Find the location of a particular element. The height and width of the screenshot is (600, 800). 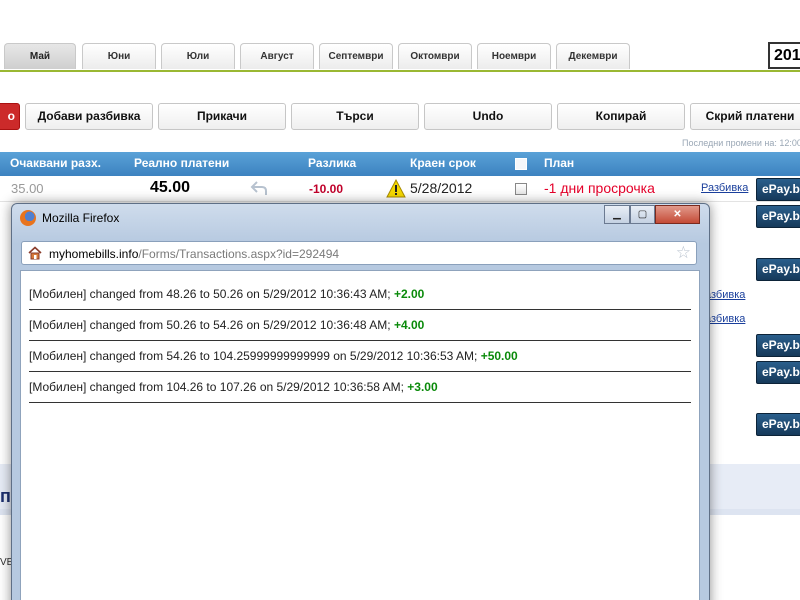

warning-icon is located at coordinates (396, 190).